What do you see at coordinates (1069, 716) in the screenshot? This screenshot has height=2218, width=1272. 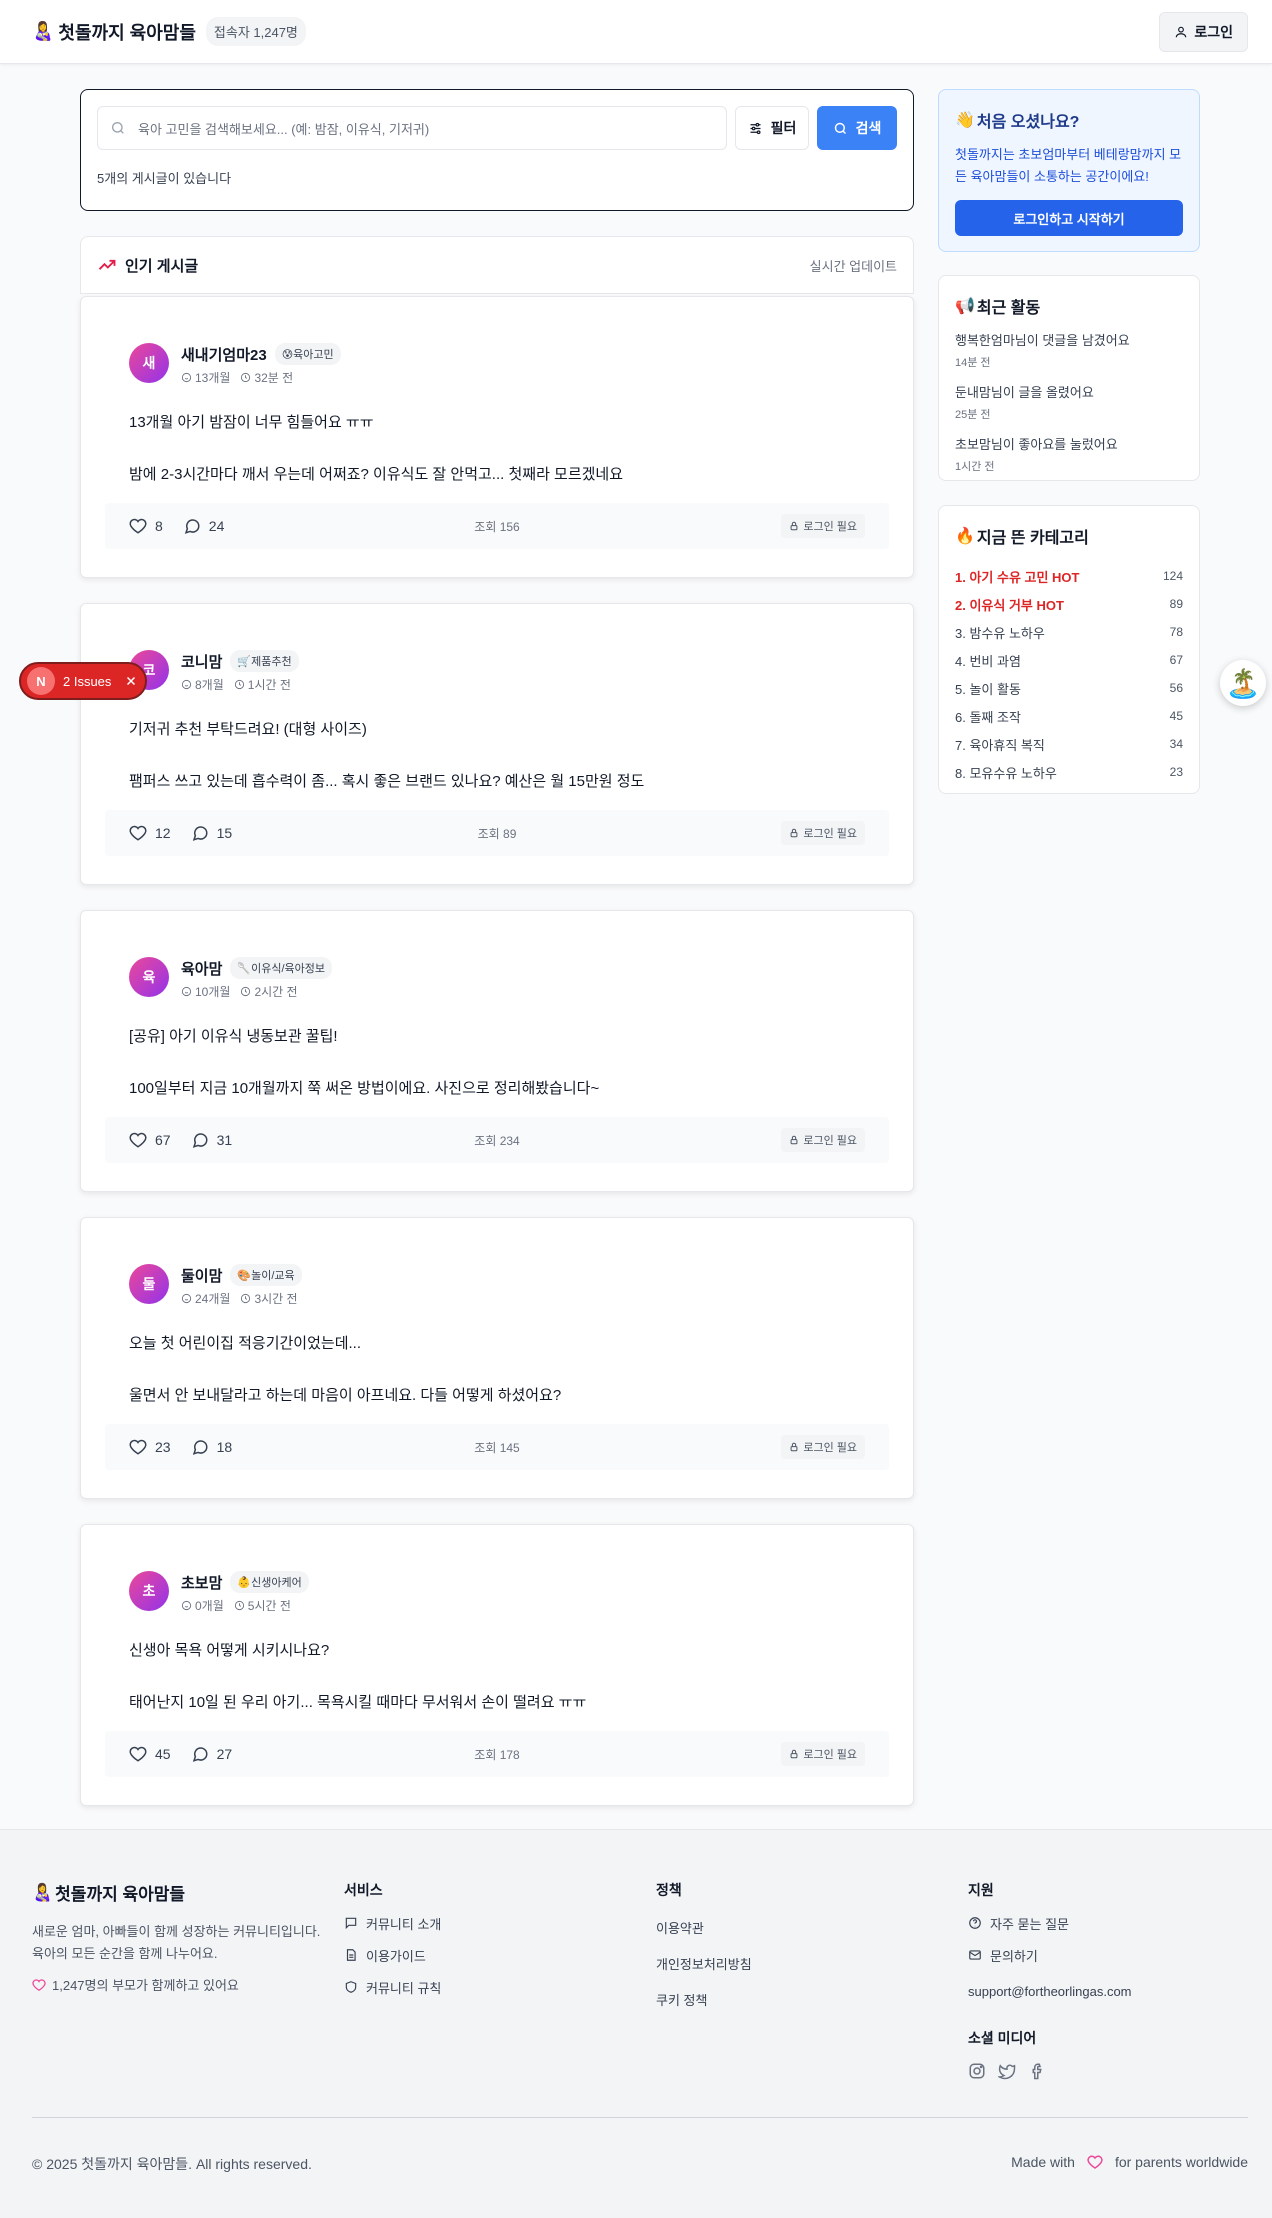 I see `hot-category-item: 6. 돌째 조작 45` at bounding box center [1069, 716].